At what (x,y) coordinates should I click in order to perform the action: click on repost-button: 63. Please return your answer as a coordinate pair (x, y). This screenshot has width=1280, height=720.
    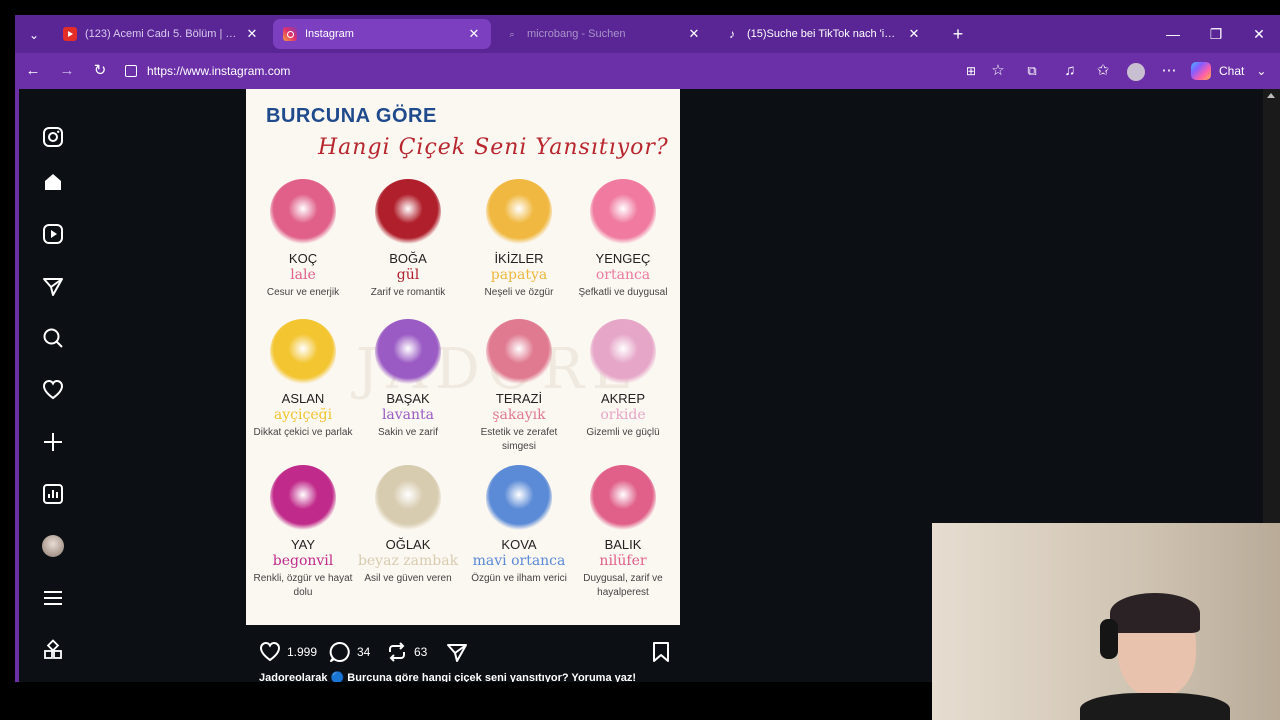
    Looking at the image, I should click on (406, 652).